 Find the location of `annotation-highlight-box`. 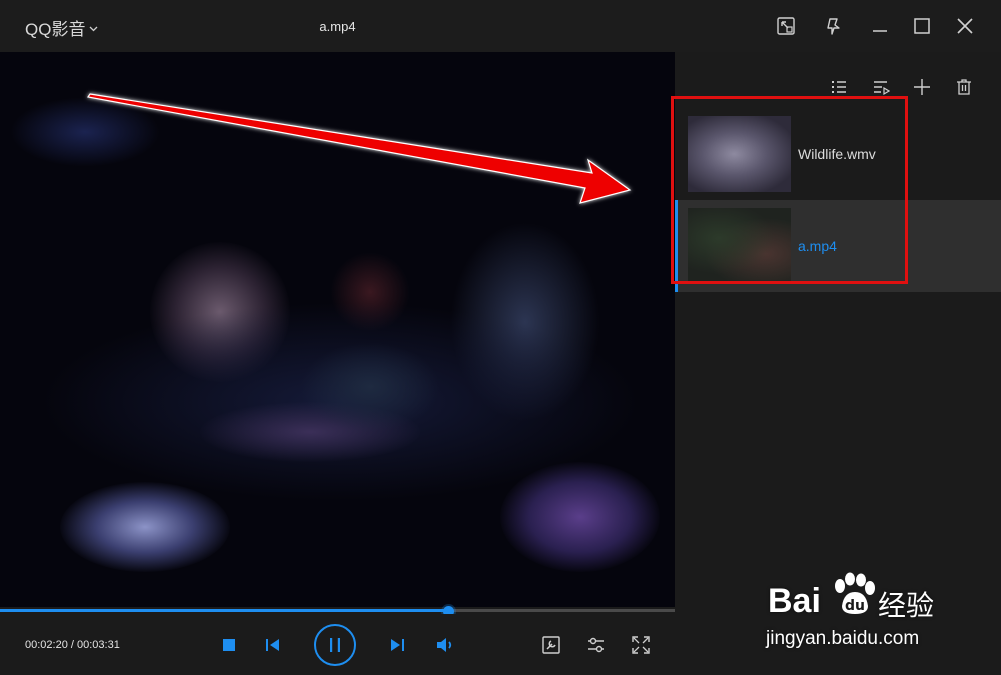

annotation-highlight-box is located at coordinates (789, 190).